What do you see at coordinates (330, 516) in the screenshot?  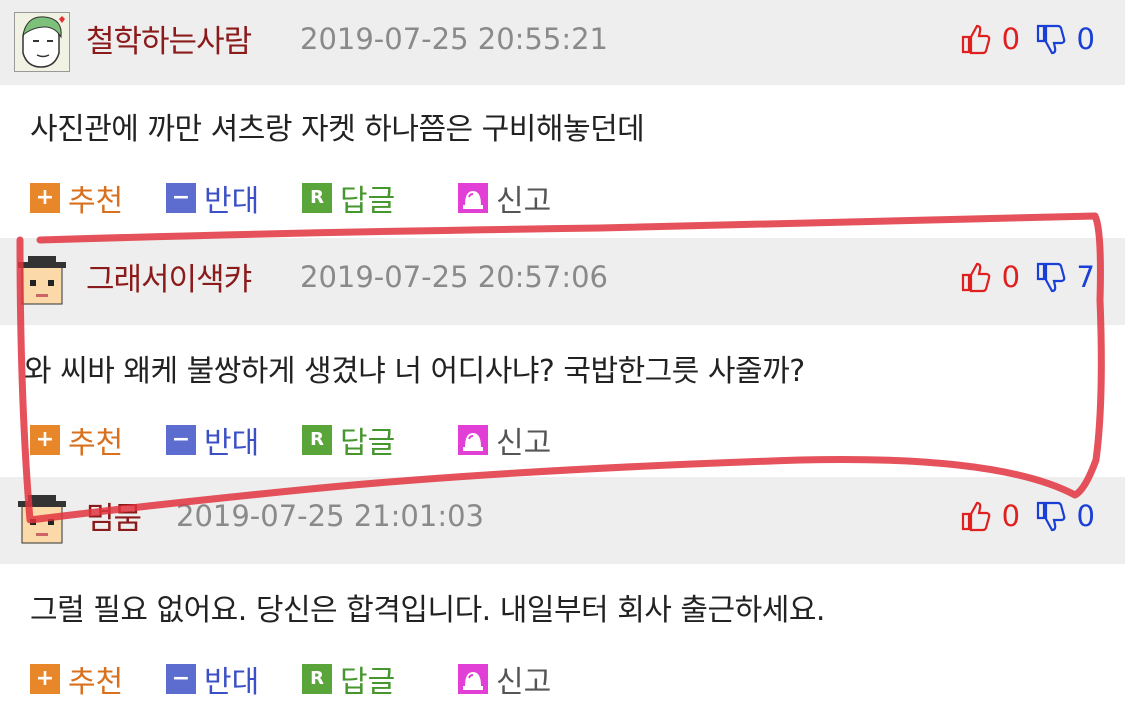 I see `comment-date: 2019-07-25 21:01:03` at bounding box center [330, 516].